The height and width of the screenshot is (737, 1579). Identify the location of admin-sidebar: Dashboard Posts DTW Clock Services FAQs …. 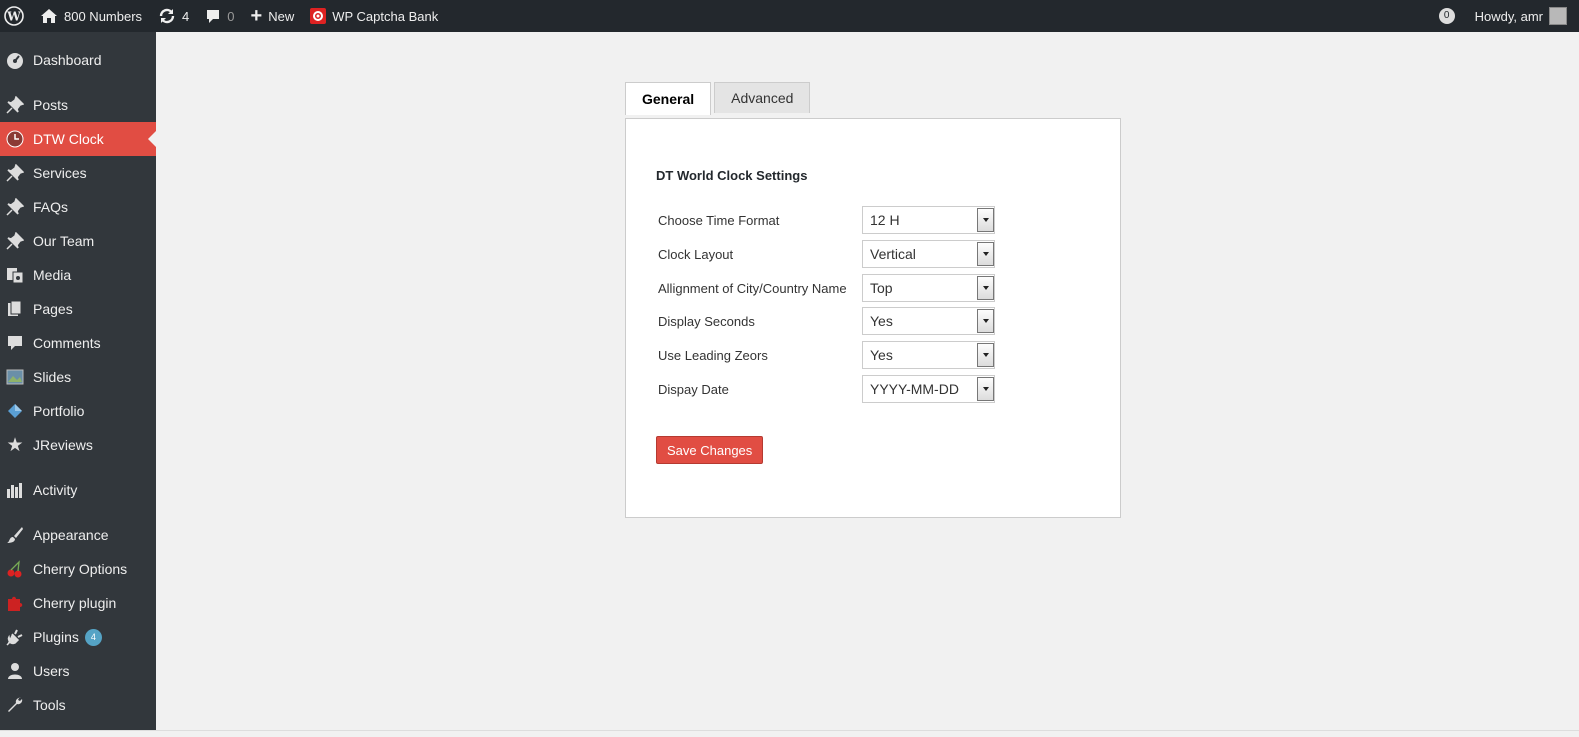
(78, 384).